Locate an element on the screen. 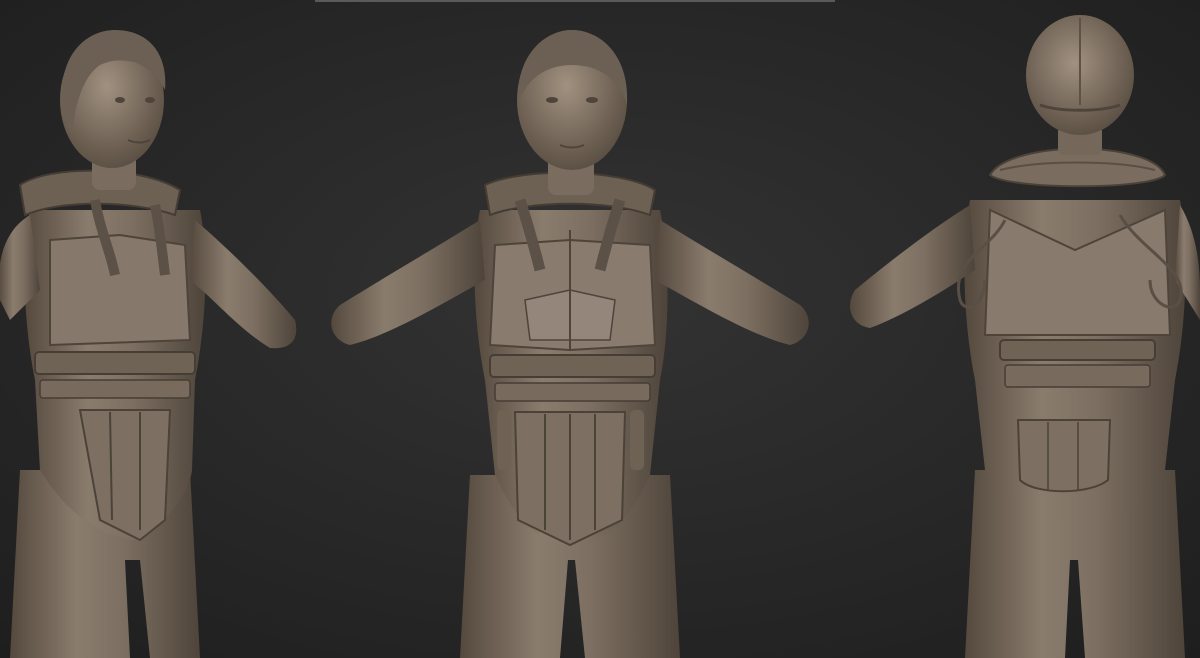 This screenshot has width=1200, height=658. waist-band-back is located at coordinates (1077, 376).